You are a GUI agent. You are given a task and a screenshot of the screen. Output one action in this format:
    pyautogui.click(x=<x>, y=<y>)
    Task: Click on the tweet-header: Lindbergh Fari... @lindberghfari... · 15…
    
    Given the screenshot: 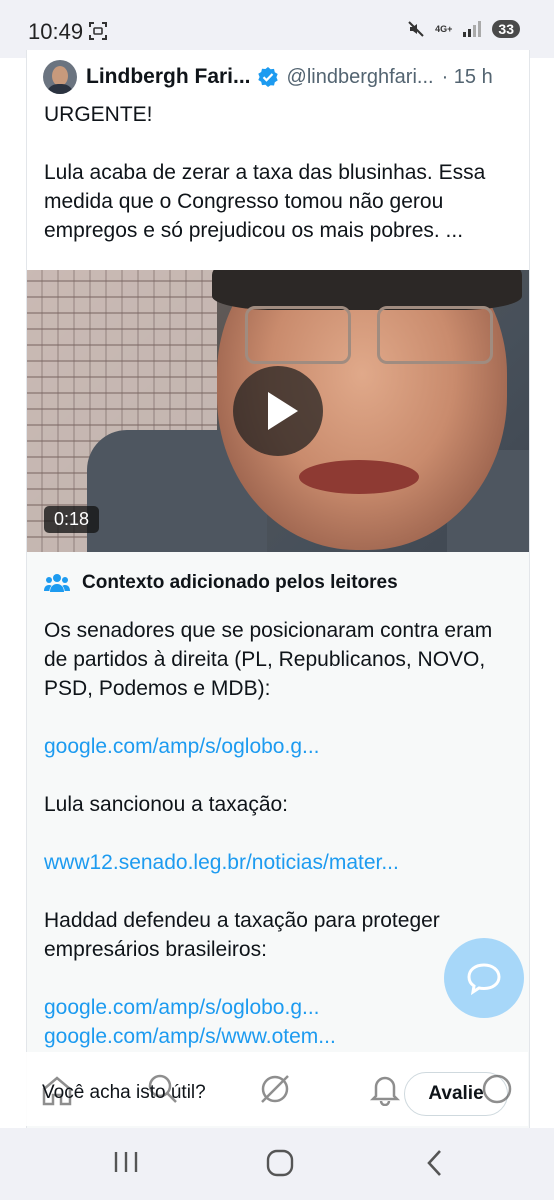 What is the action you would take?
    pyautogui.click(x=268, y=77)
    